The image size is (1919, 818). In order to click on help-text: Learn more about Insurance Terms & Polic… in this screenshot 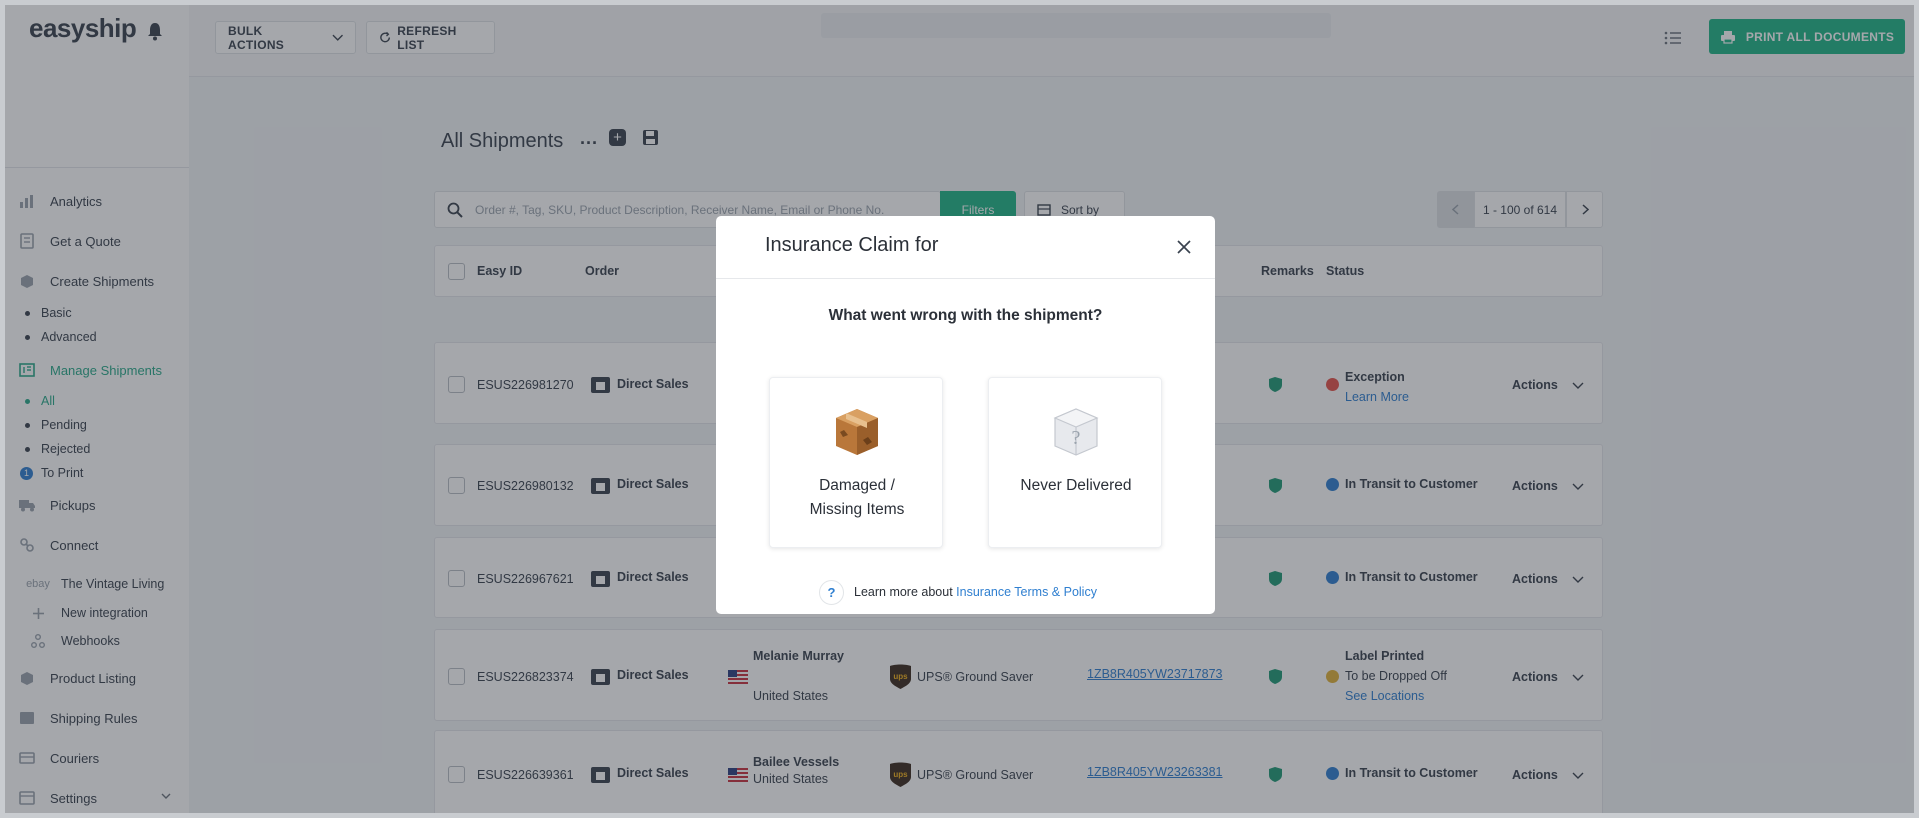, I will do `click(975, 592)`.